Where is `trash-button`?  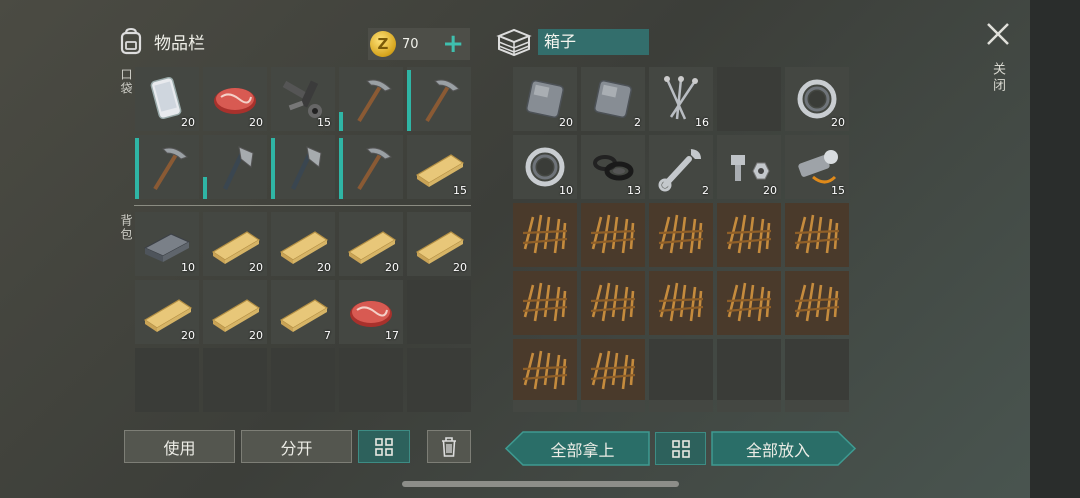 trash-button is located at coordinates (449, 446).